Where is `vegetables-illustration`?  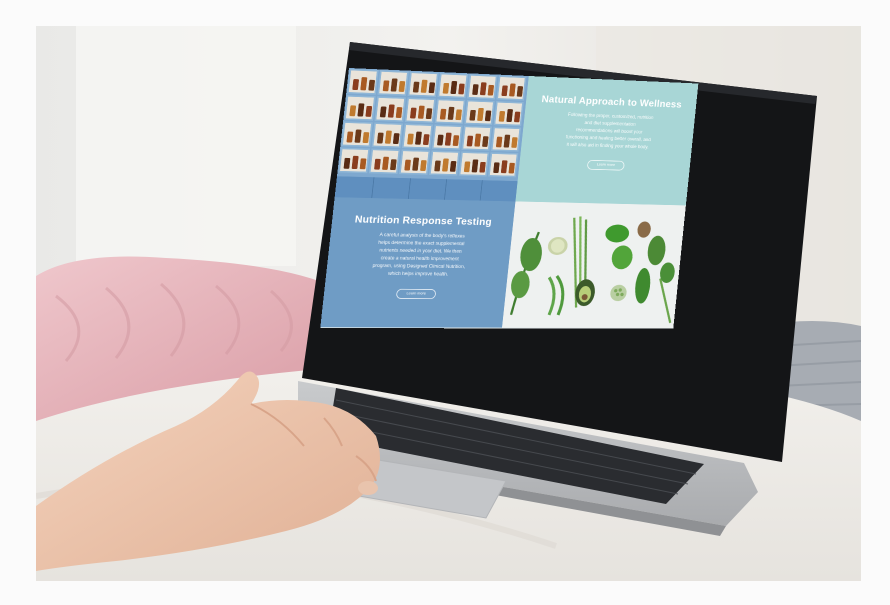
vegetables-illustration is located at coordinates (594, 265).